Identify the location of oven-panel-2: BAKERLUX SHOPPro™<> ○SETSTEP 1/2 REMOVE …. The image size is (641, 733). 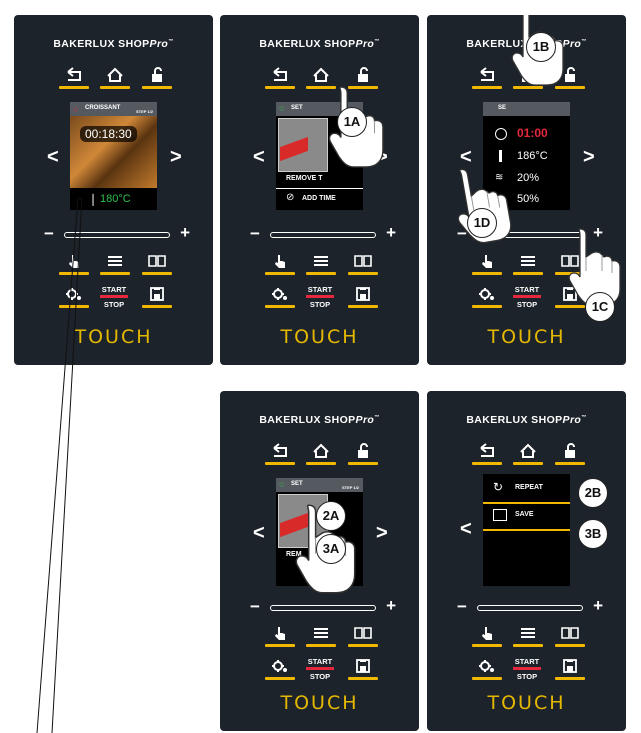
(319, 190).